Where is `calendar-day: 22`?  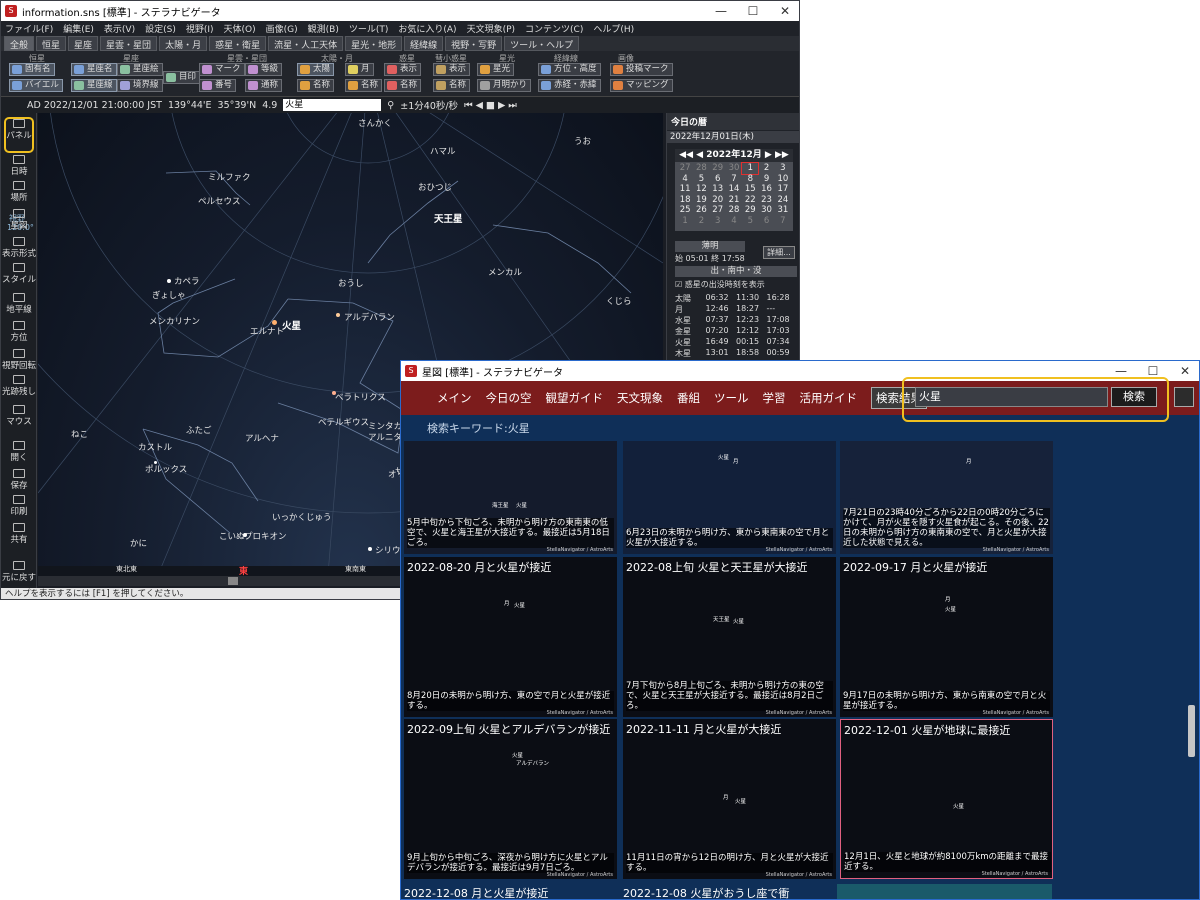
calendar-day: 22 is located at coordinates (750, 200).